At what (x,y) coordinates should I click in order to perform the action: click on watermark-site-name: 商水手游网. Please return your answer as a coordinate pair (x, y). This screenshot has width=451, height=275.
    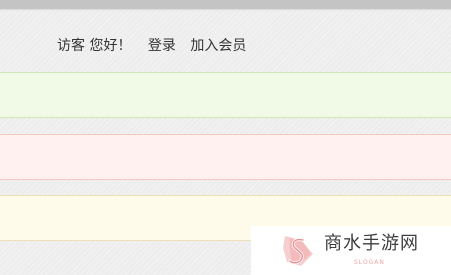
    Looking at the image, I should click on (371, 243).